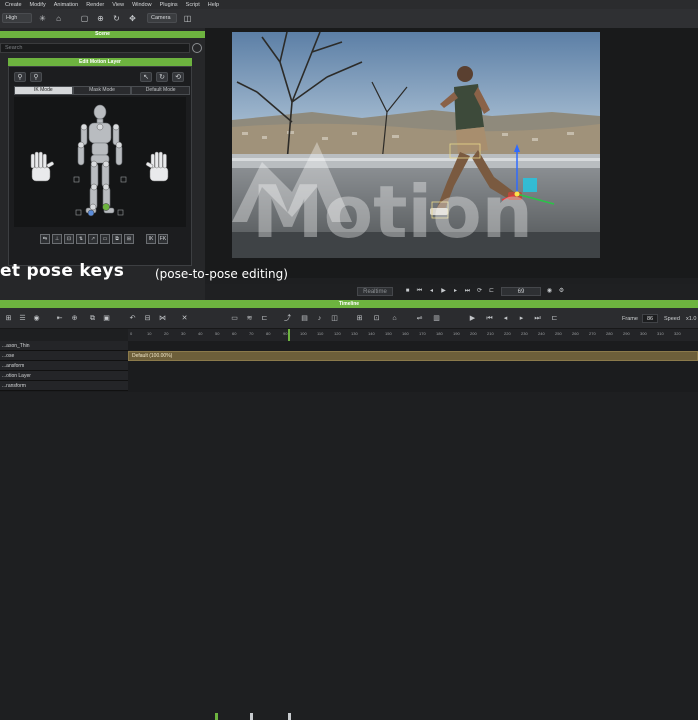 The height and width of the screenshot is (720, 698). Describe the element at coordinates (132, 18) in the screenshot. I see `pan-icon: ✥` at that location.